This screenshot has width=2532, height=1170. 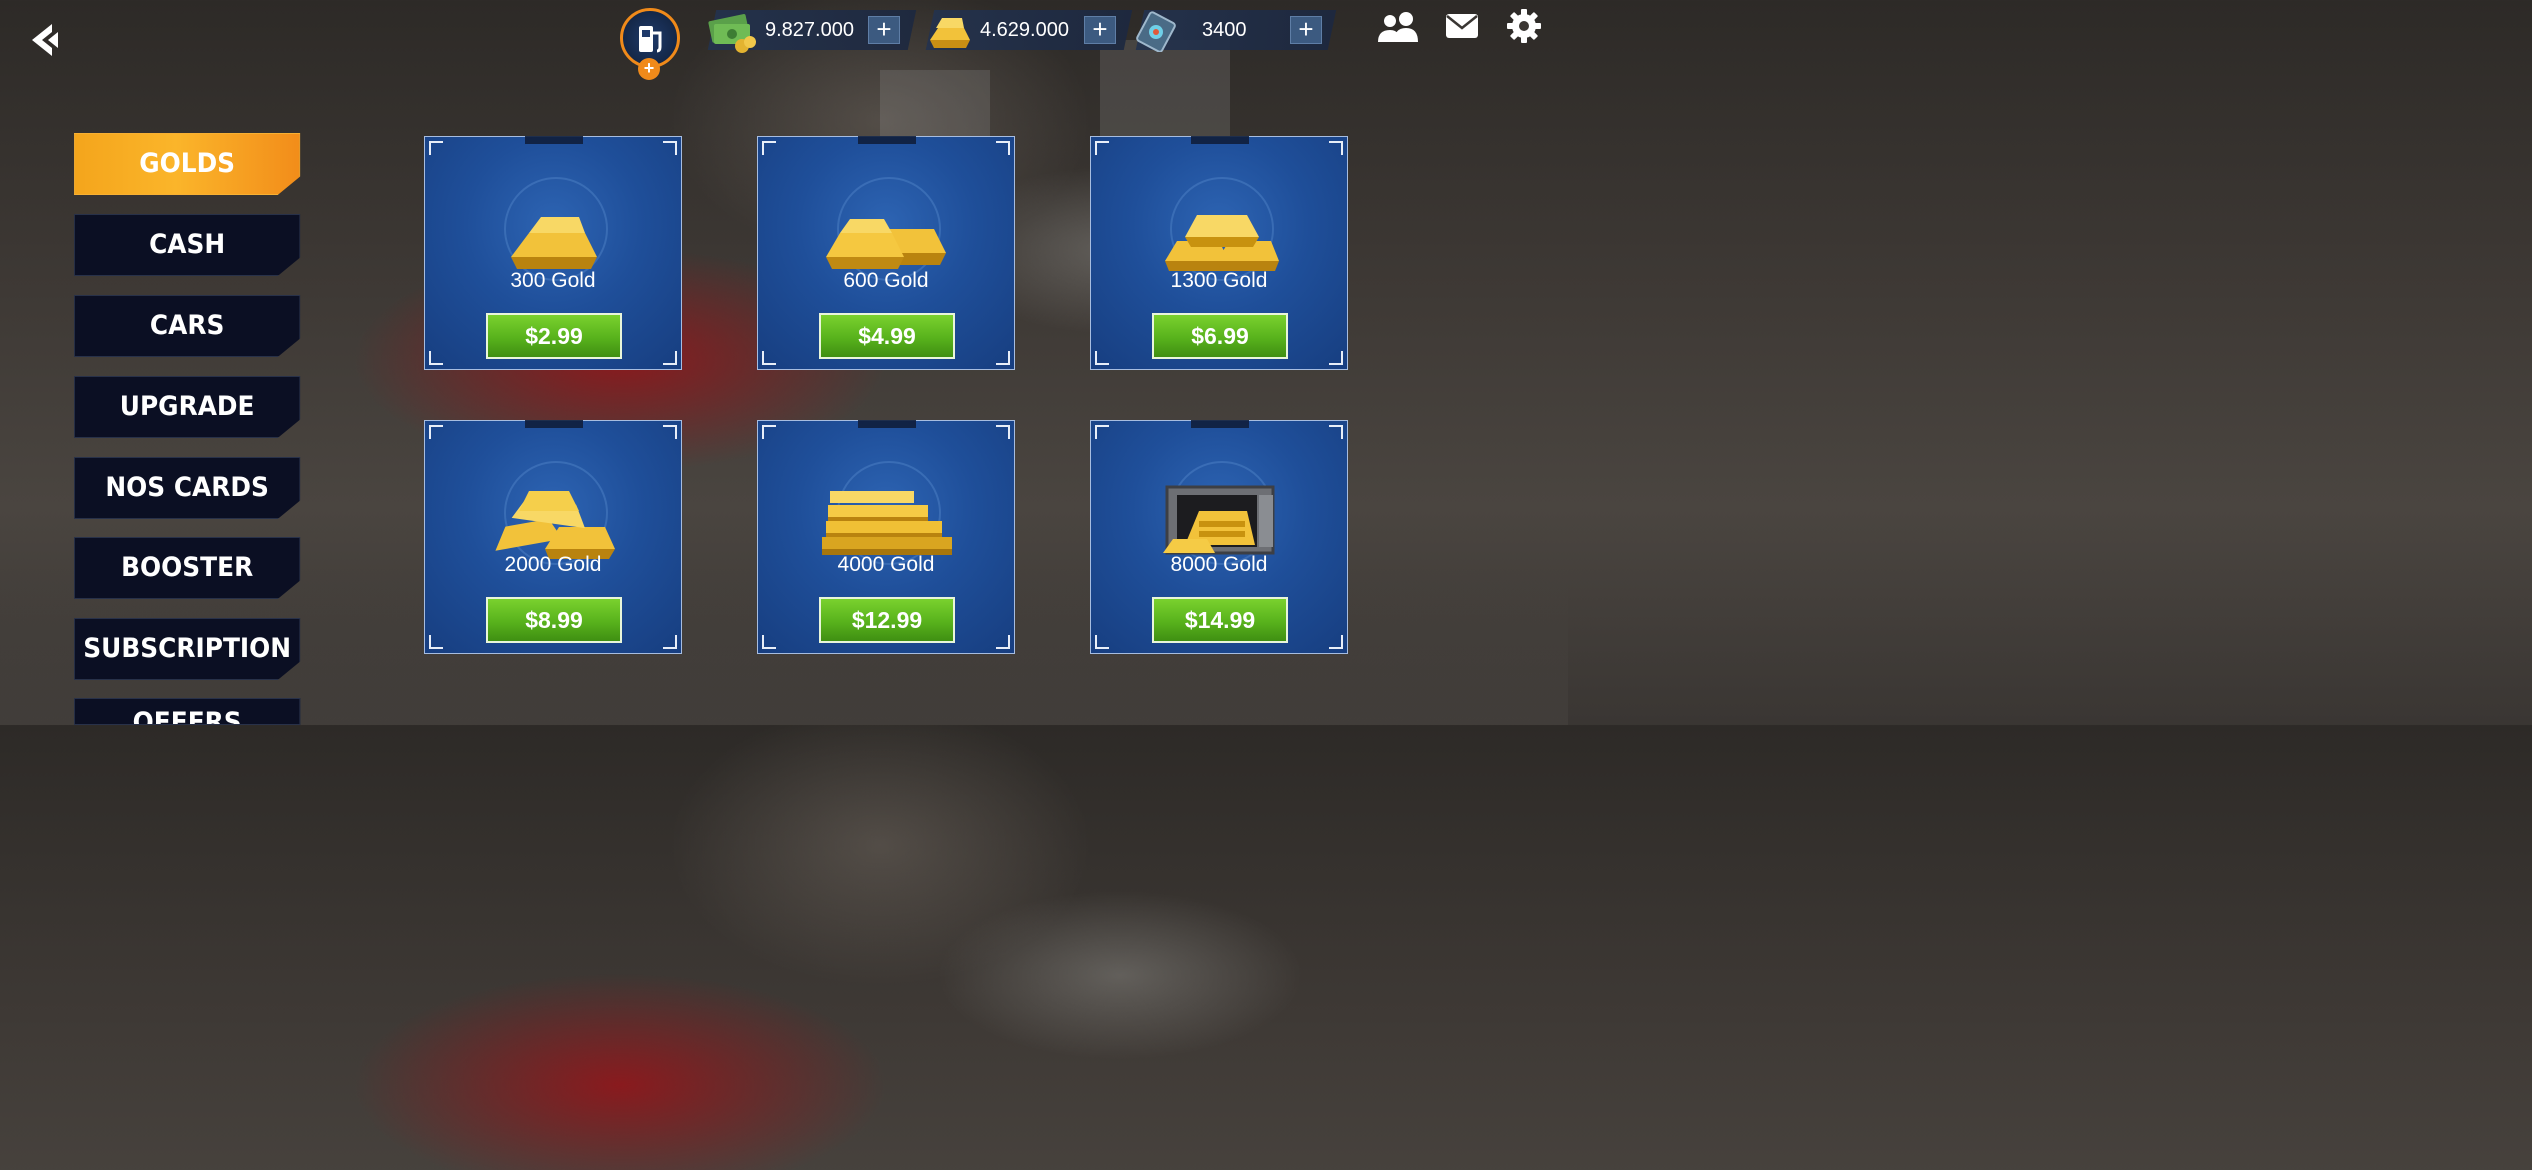 I want to click on product-card-2000-gold: 2000 Gold $8.99, so click(x=553, y=537).